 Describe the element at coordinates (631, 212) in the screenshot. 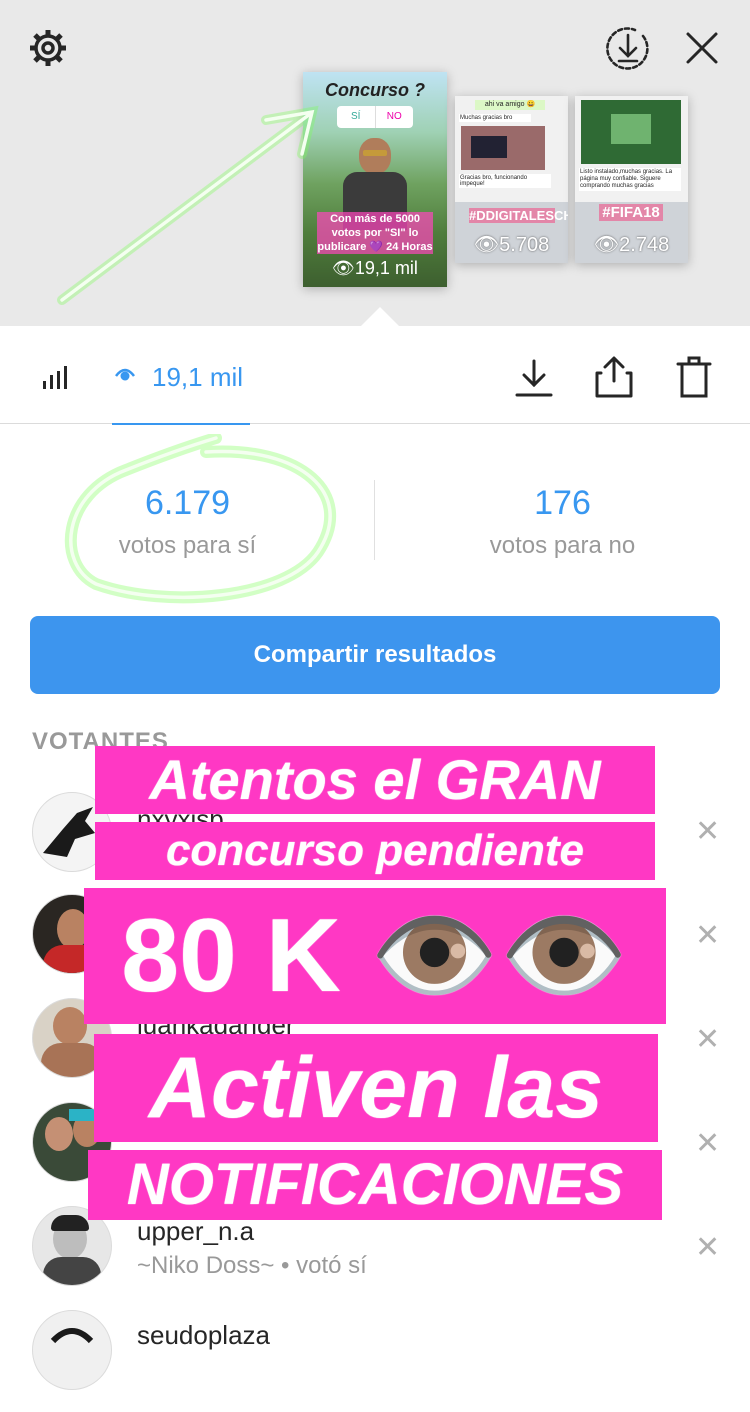

I see `story-tag: #FIFA18` at that location.